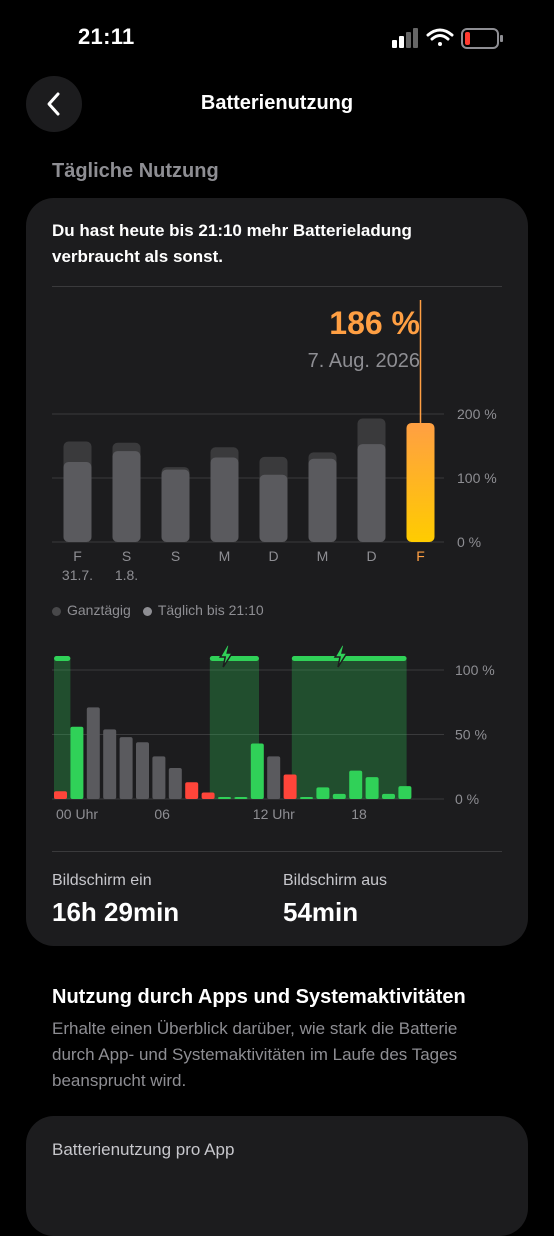 The width and height of the screenshot is (554, 1236). I want to click on screen-on-label: Bildschirm ein, so click(102, 880).